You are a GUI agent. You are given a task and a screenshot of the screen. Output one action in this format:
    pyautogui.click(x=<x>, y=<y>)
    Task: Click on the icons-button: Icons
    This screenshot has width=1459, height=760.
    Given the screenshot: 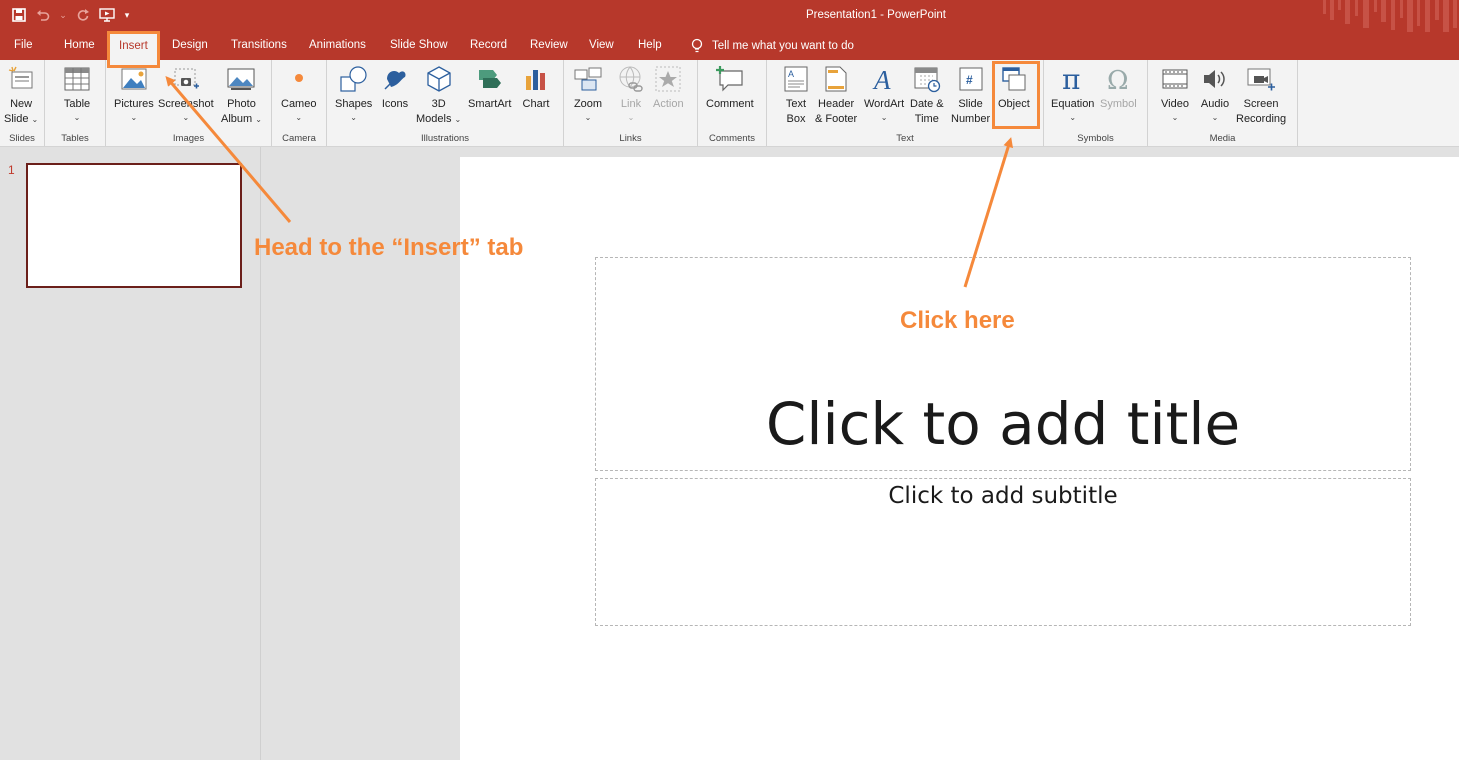 What is the action you would take?
    pyautogui.click(x=395, y=88)
    